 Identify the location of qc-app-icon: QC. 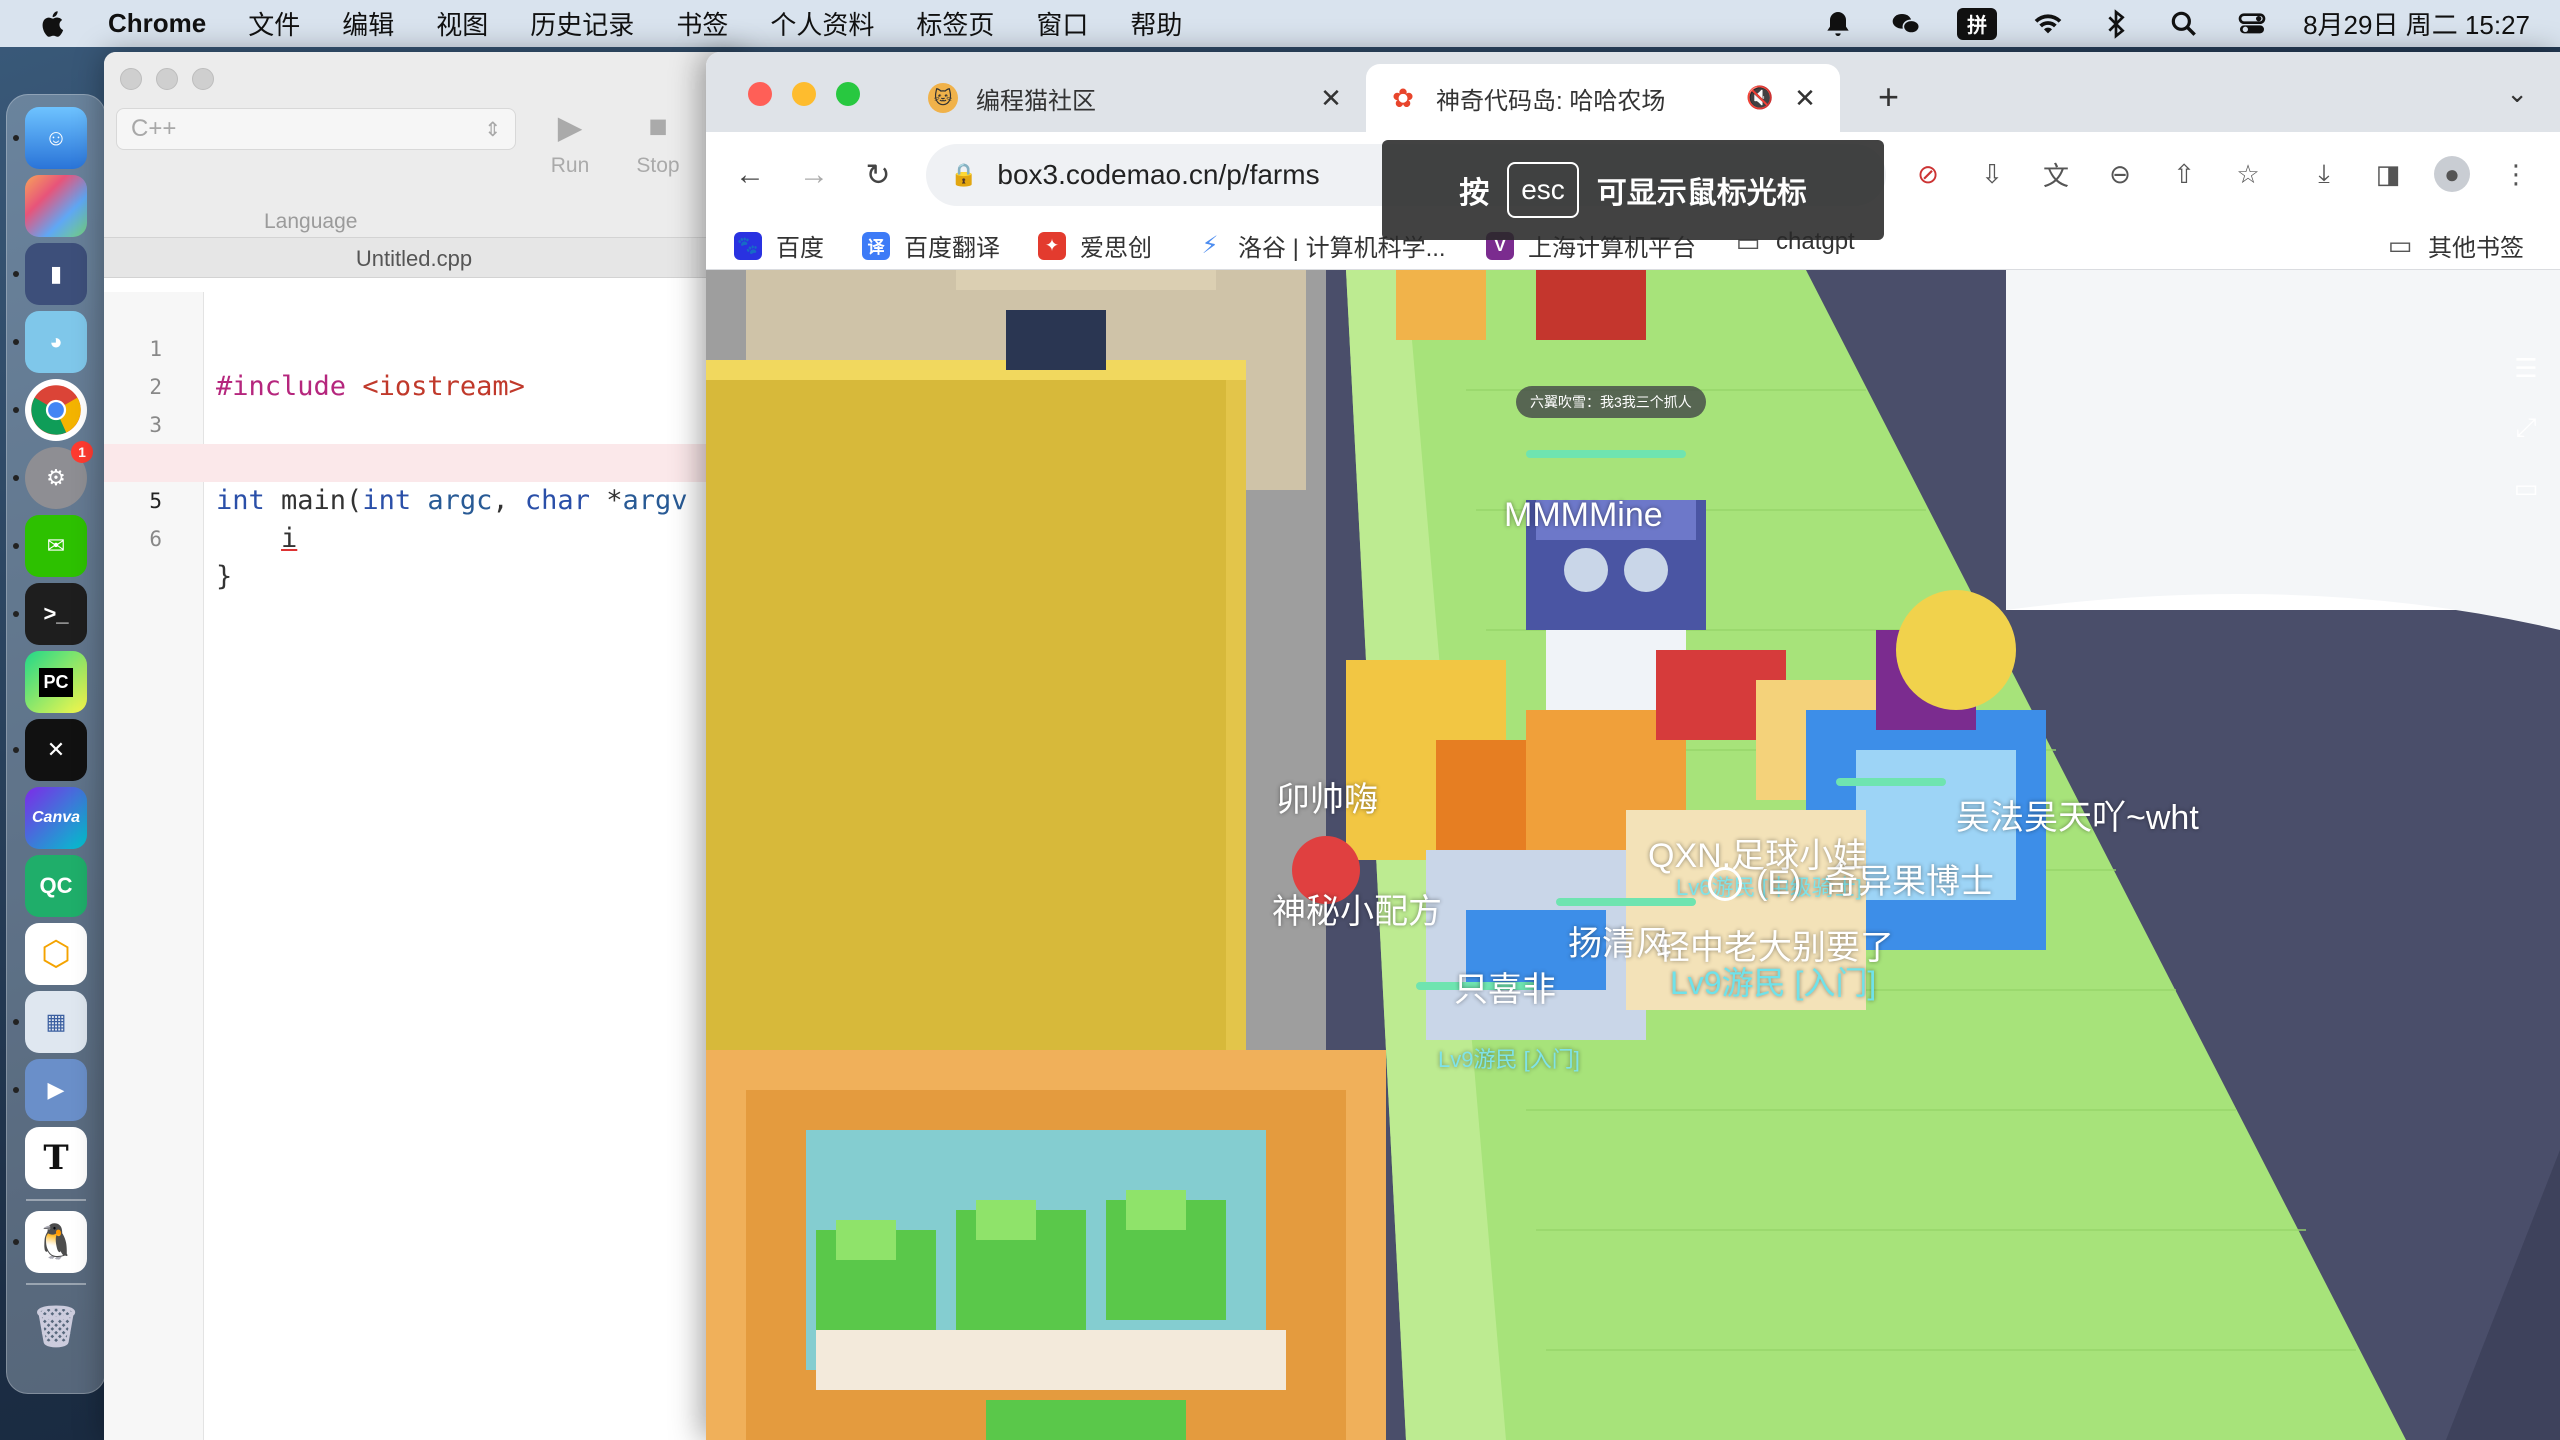
(56, 886).